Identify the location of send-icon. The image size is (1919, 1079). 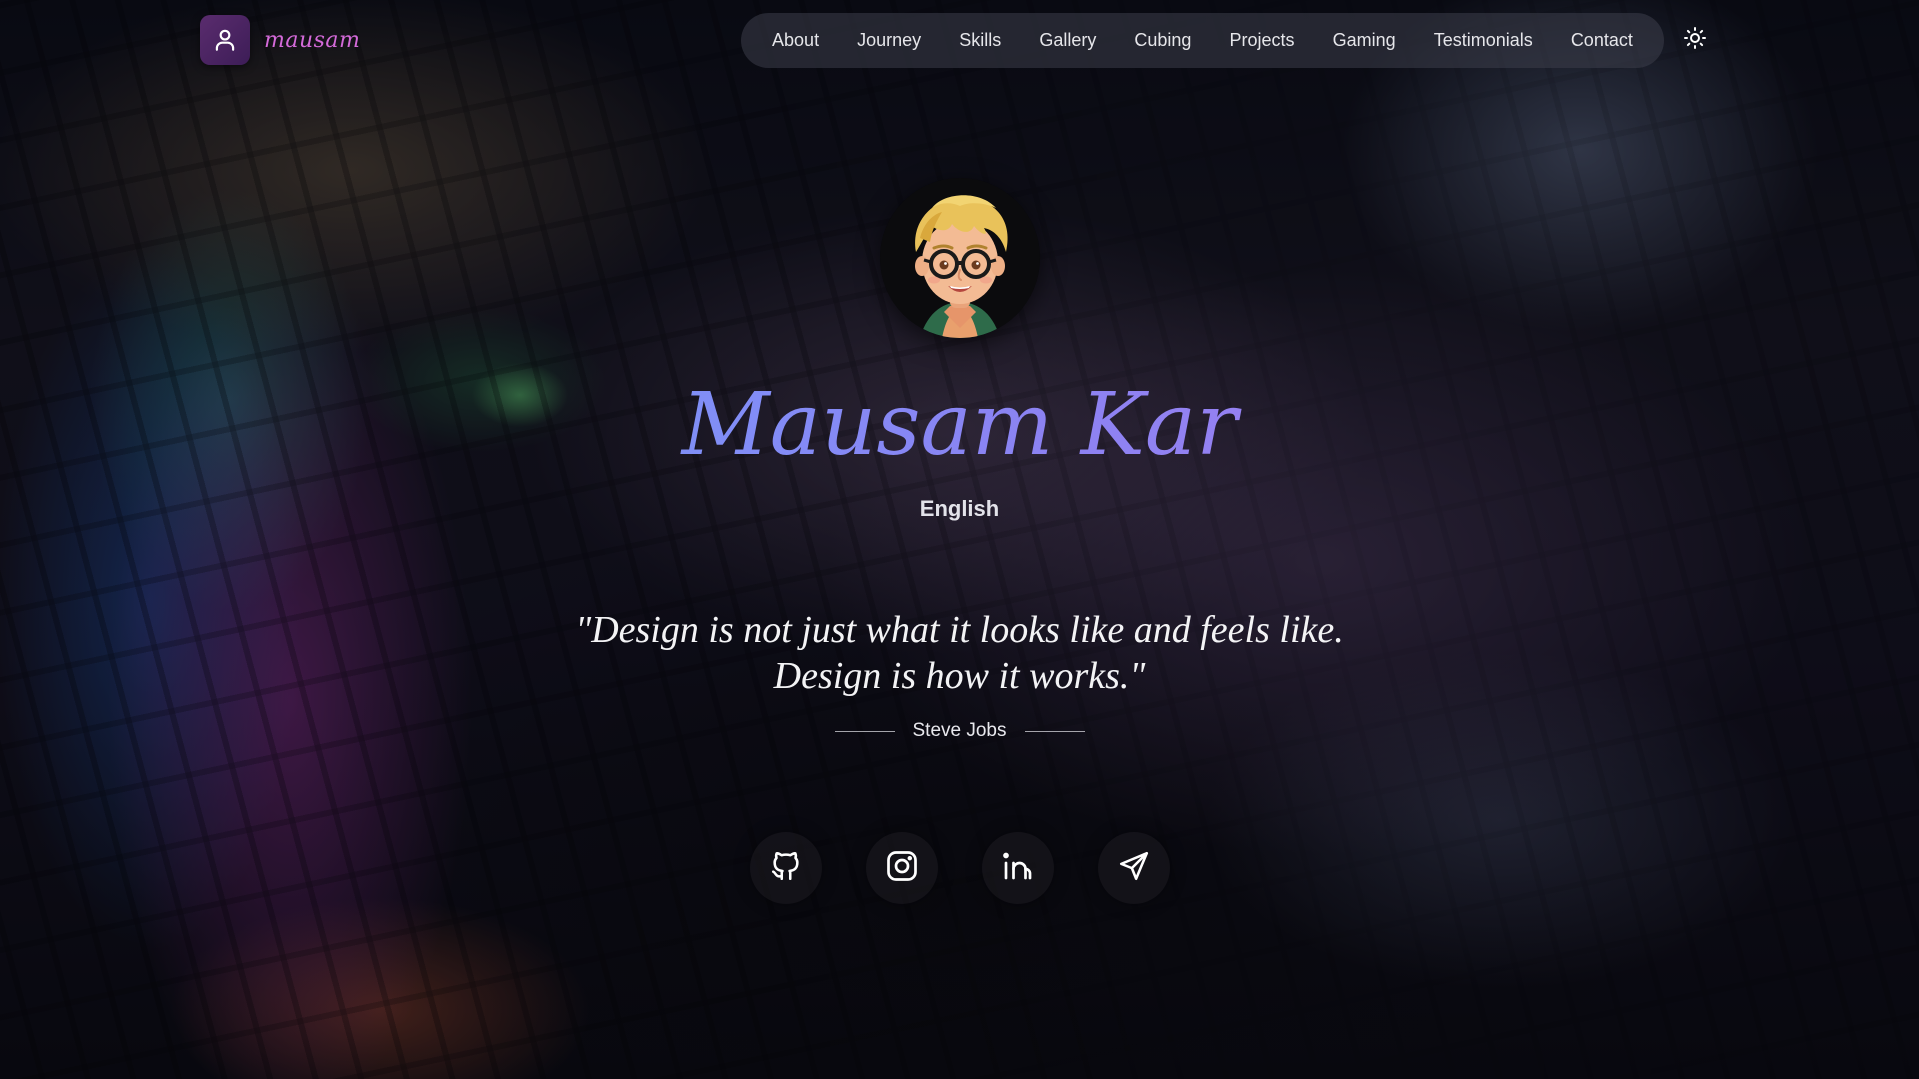
(1134, 868).